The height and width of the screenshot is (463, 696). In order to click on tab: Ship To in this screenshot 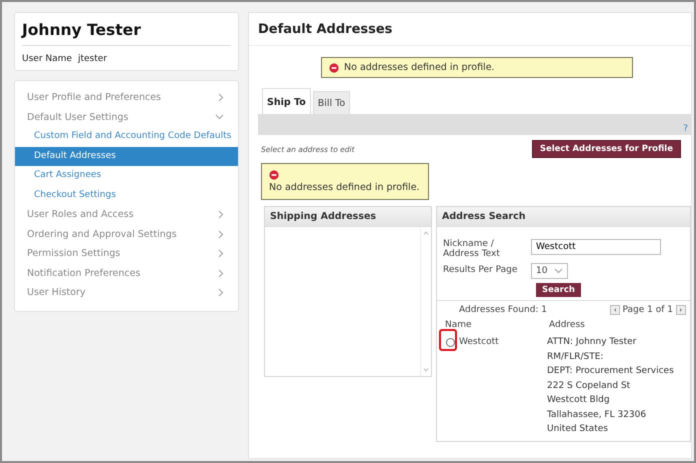, I will do `click(286, 101)`.